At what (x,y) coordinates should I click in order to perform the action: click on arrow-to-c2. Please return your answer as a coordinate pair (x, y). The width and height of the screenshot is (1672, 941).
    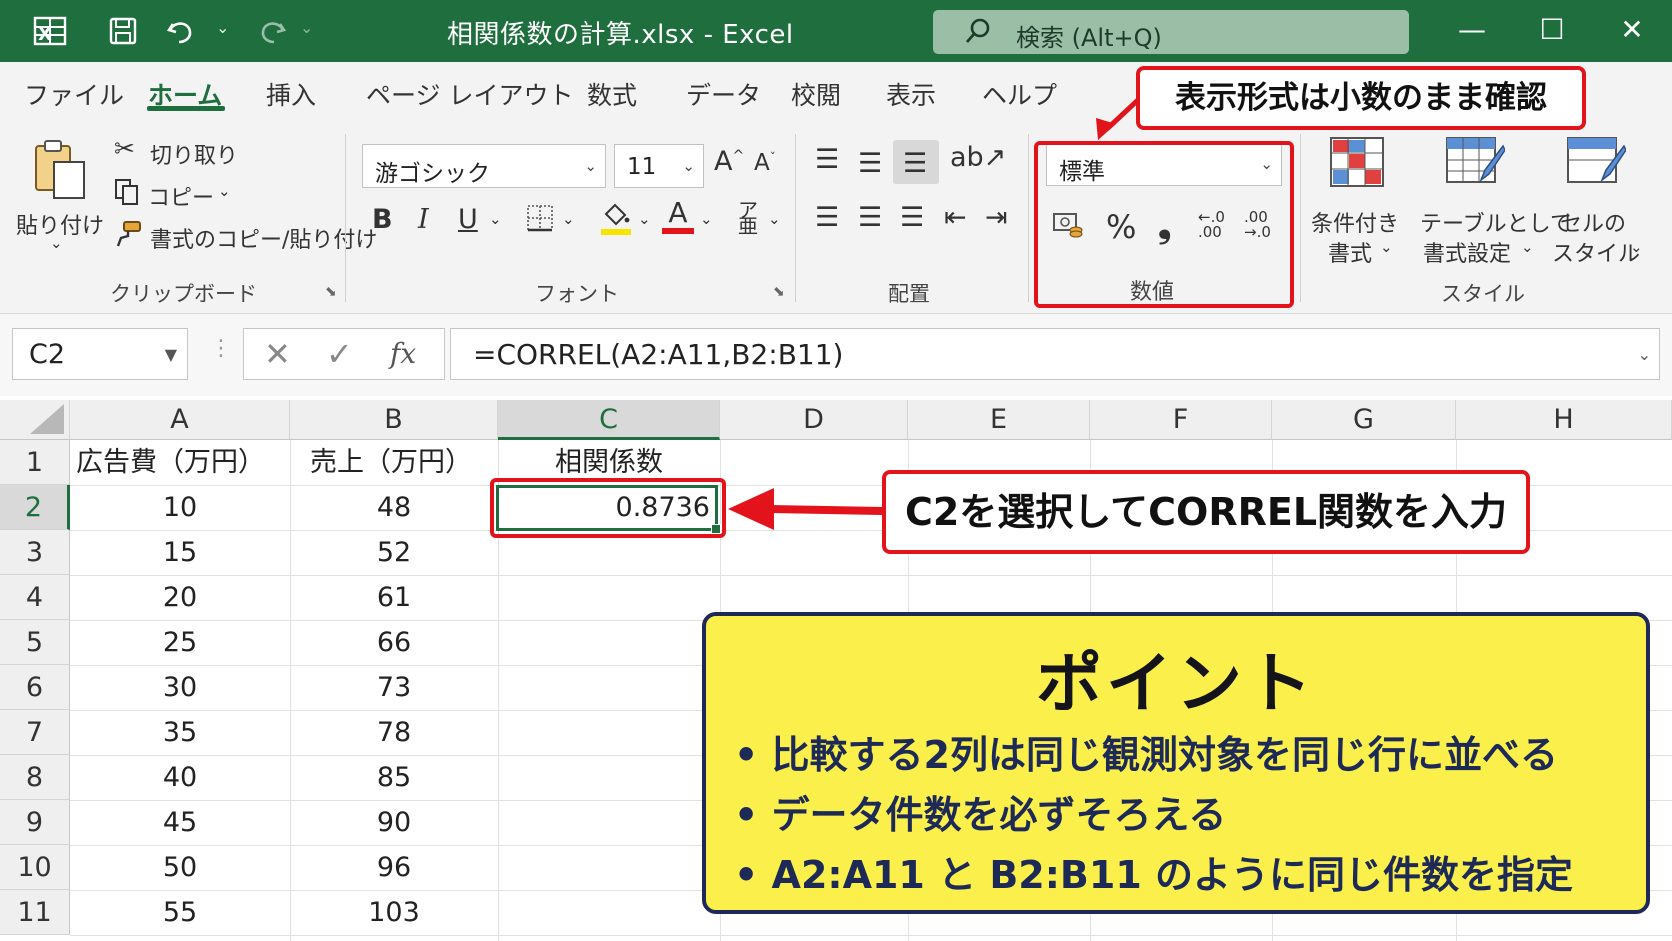
    Looking at the image, I should click on (805, 509).